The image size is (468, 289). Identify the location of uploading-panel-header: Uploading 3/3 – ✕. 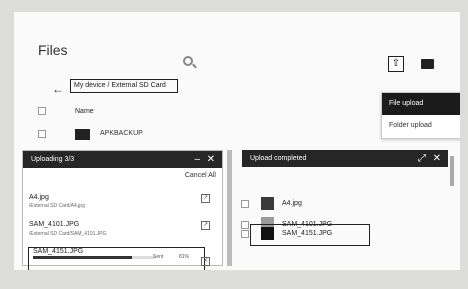
(122, 159).